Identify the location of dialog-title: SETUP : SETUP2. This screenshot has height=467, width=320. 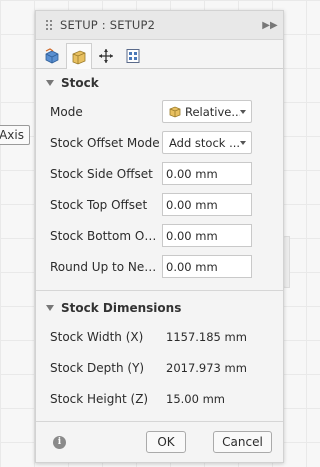
(108, 25).